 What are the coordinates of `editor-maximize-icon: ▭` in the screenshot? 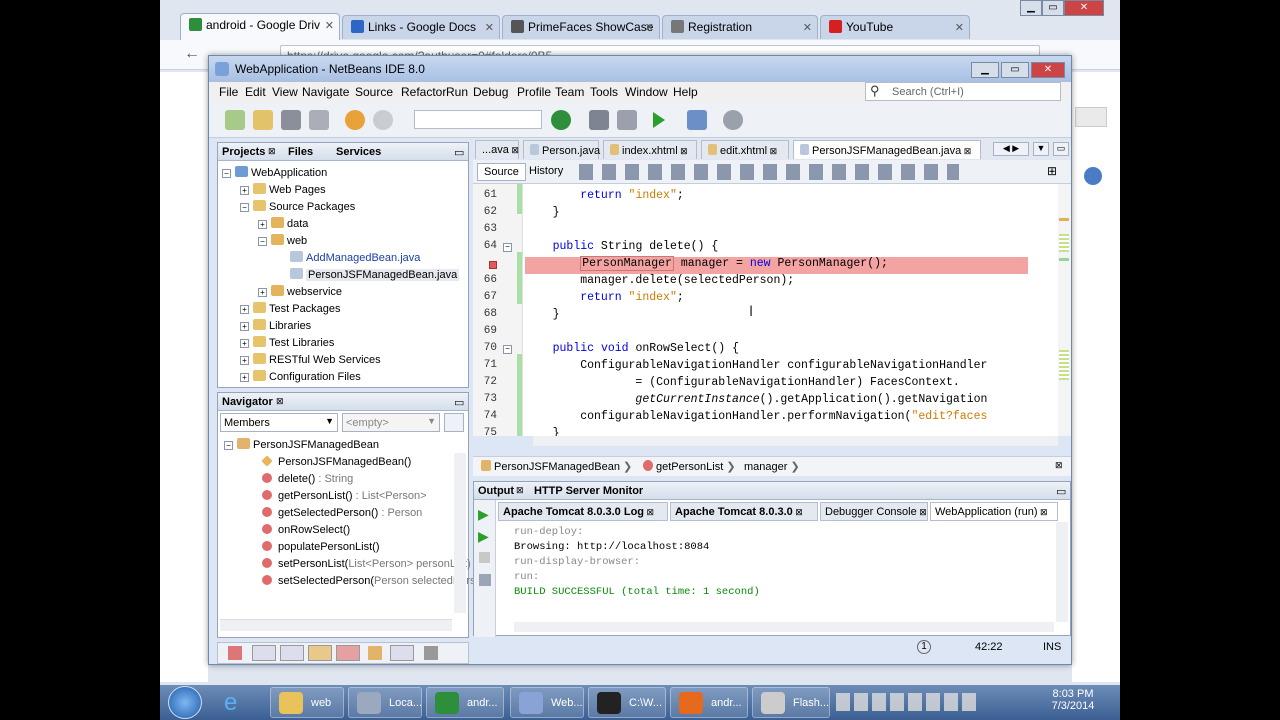 It's located at (1061, 149).